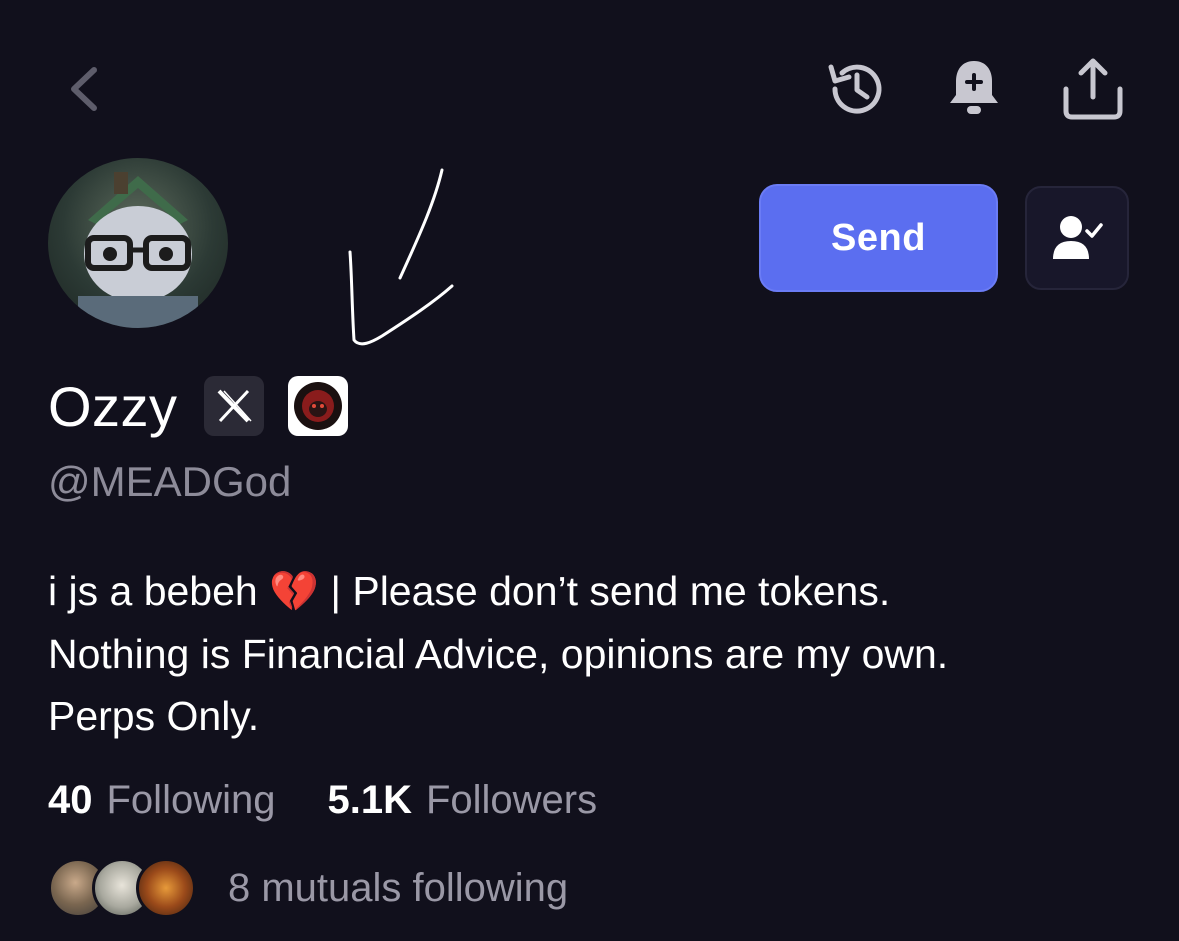 This screenshot has height=941, width=1179. Describe the element at coordinates (113, 406) in the screenshot. I see `display-name: Ozzy` at that location.